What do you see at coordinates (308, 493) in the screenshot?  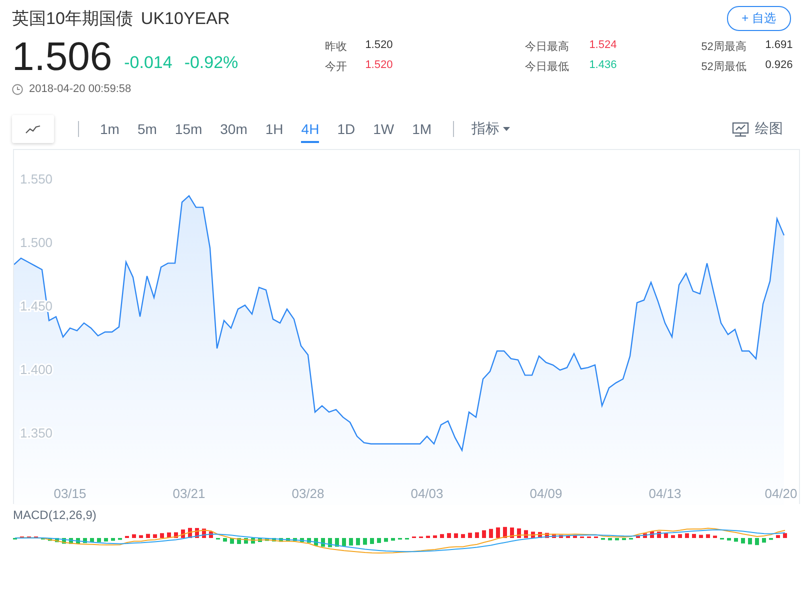 I see `x-axis-label: 03/28` at bounding box center [308, 493].